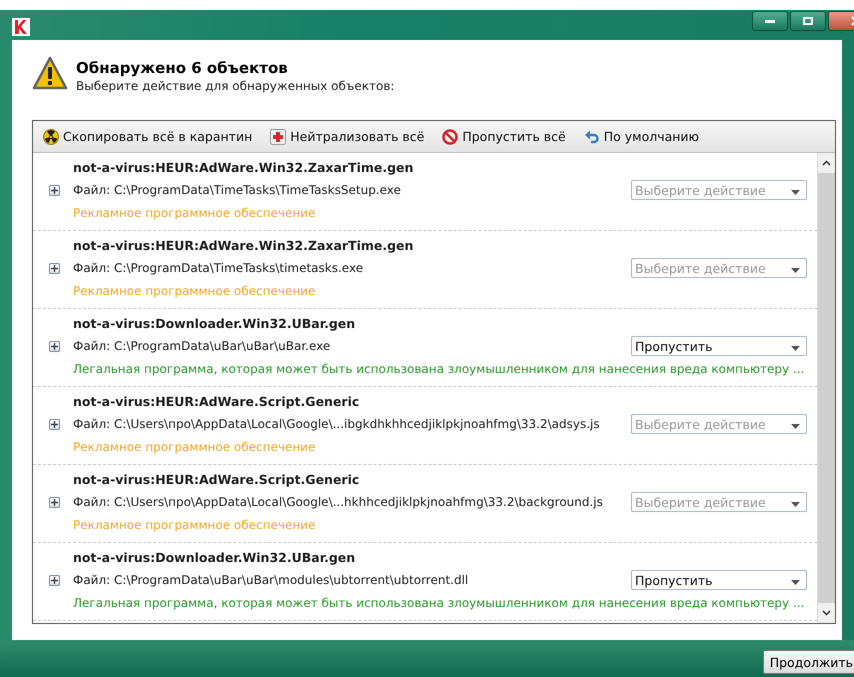 This screenshot has height=677, width=854. What do you see at coordinates (357, 136) in the screenshot?
I see `toolbar-button: Нейтрализовать всё` at bounding box center [357, 136].